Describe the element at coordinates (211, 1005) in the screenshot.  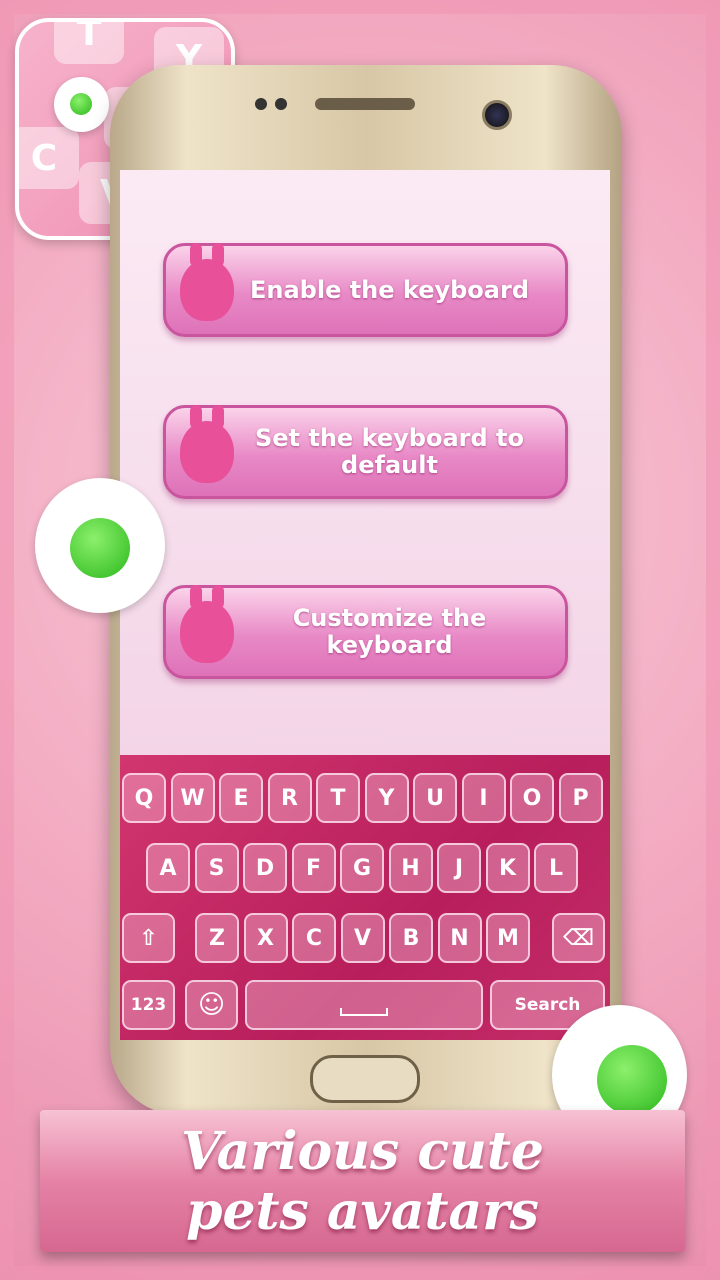
I see `smiley-icon: ☺` at that location.